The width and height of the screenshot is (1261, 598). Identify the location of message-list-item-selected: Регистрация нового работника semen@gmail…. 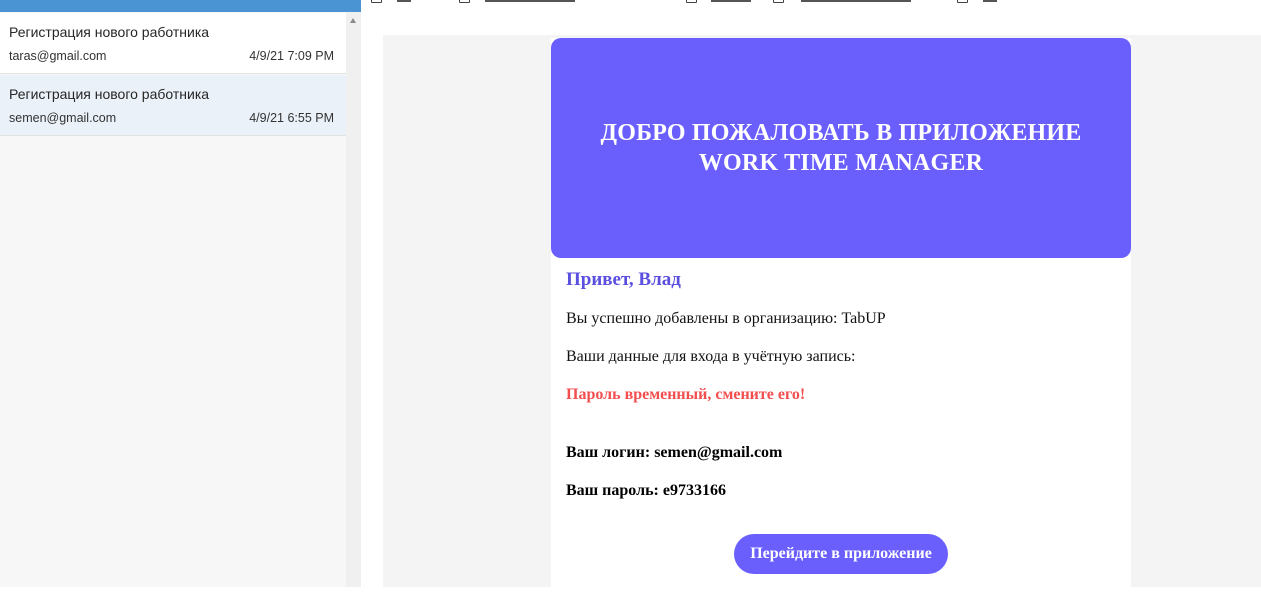
(173, 105).